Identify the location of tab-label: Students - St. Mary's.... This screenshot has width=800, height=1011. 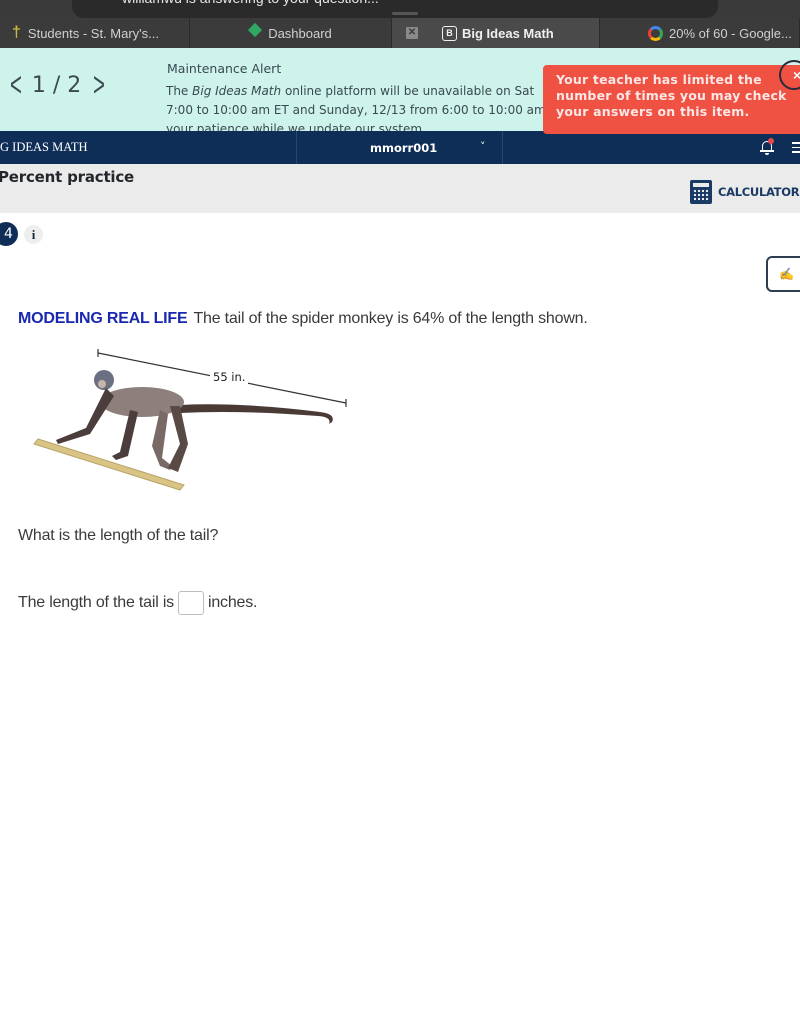
(93, 33).